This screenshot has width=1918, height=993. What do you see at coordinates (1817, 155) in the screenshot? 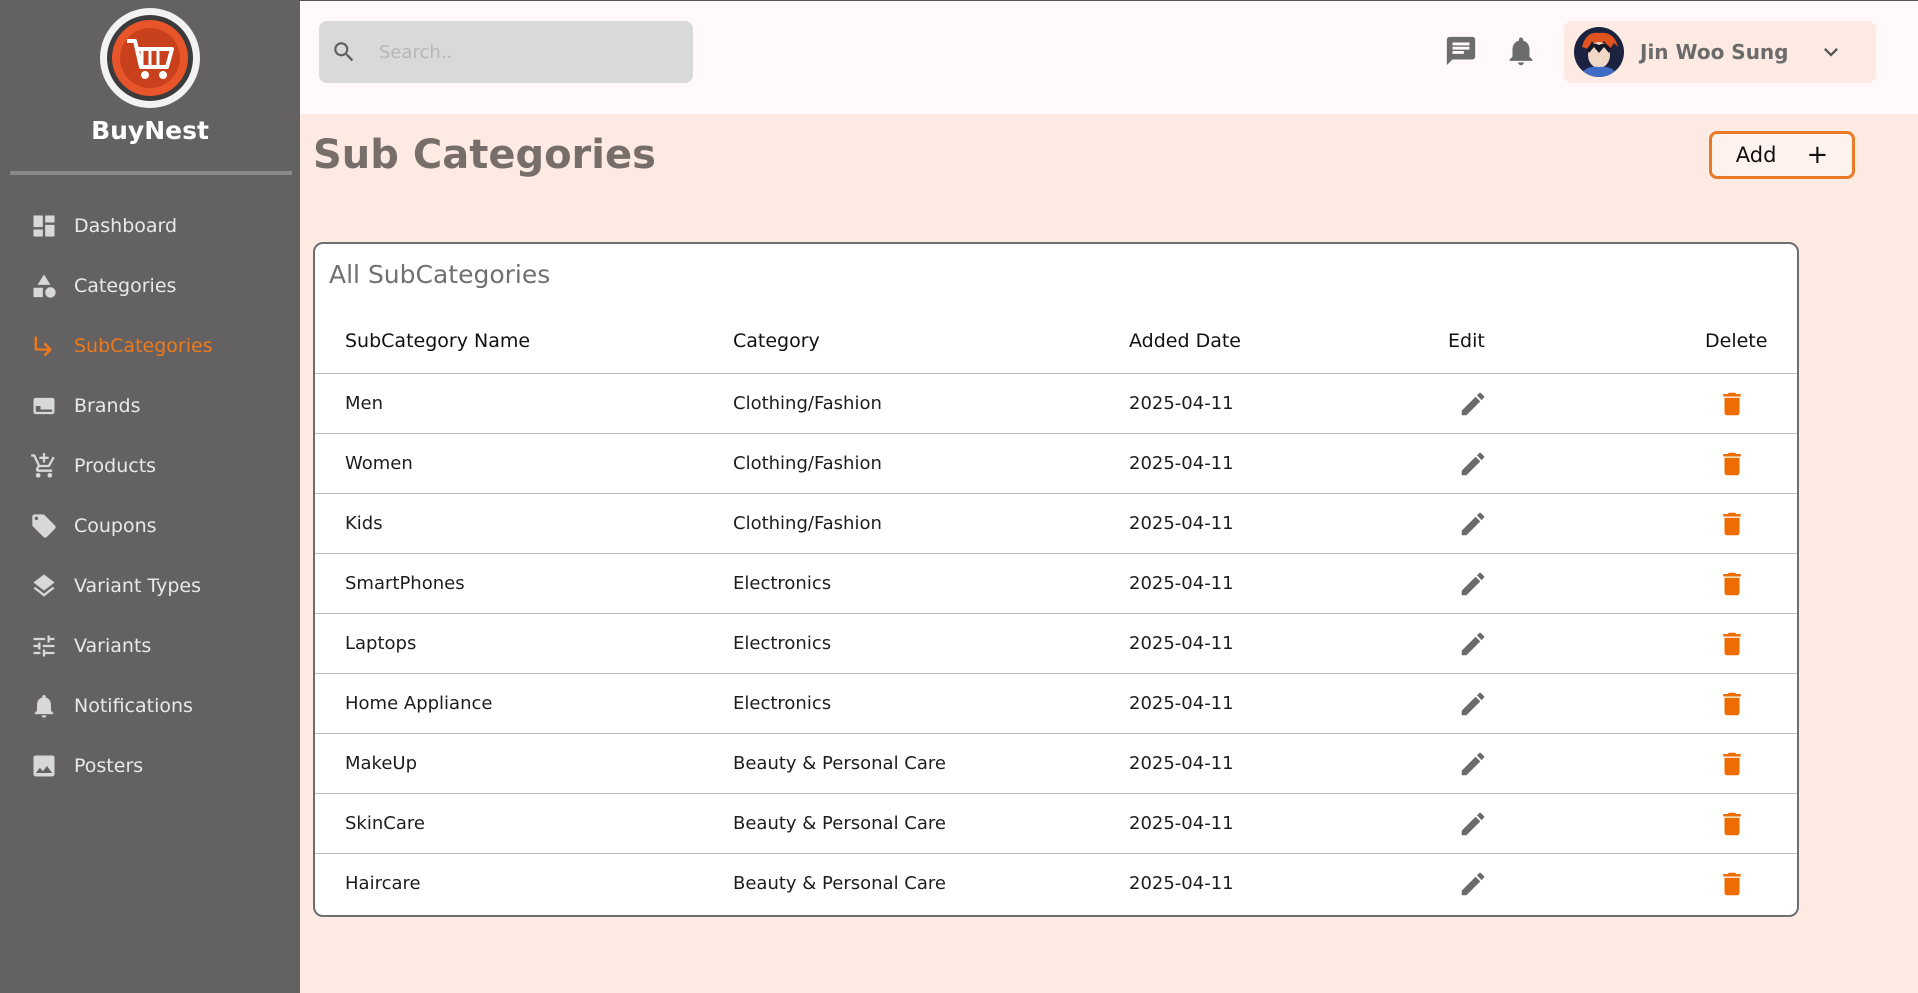
I see `plus-icon: +` at bounding box center [1817, 155].